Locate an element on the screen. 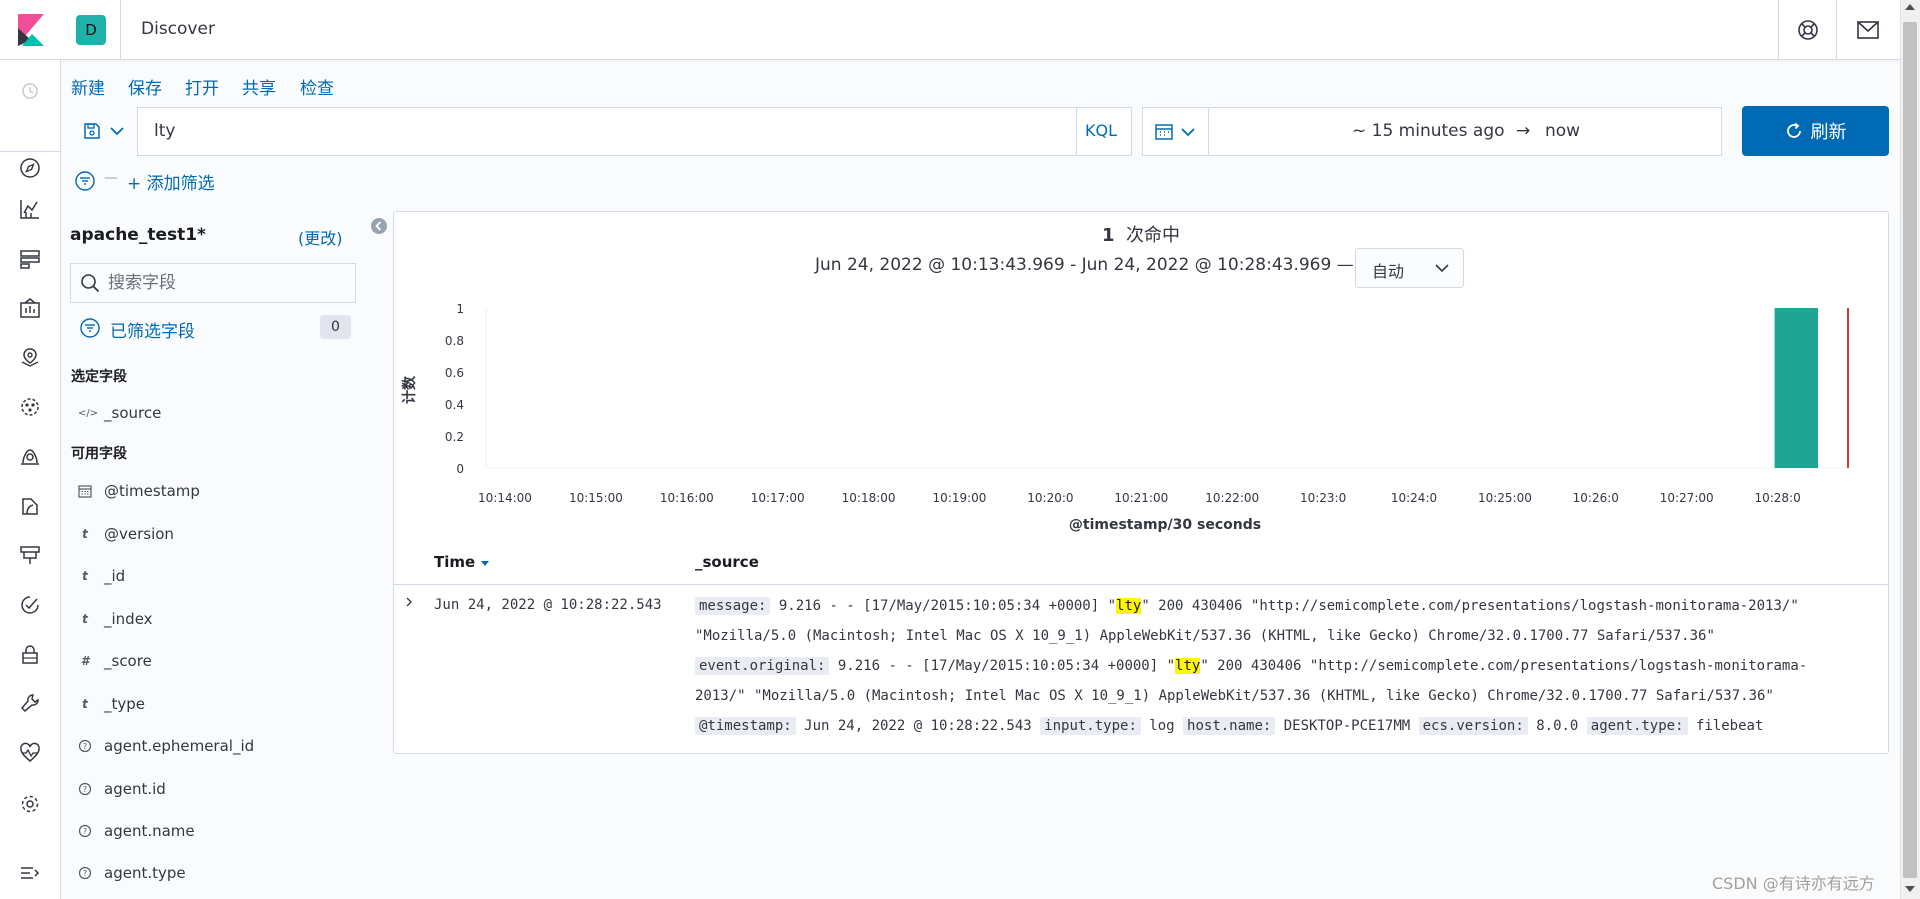 Image resolution: width=1920 pixels, height=899 pixels. field-type-code-icon: </> is located at coordinates (88, 413).